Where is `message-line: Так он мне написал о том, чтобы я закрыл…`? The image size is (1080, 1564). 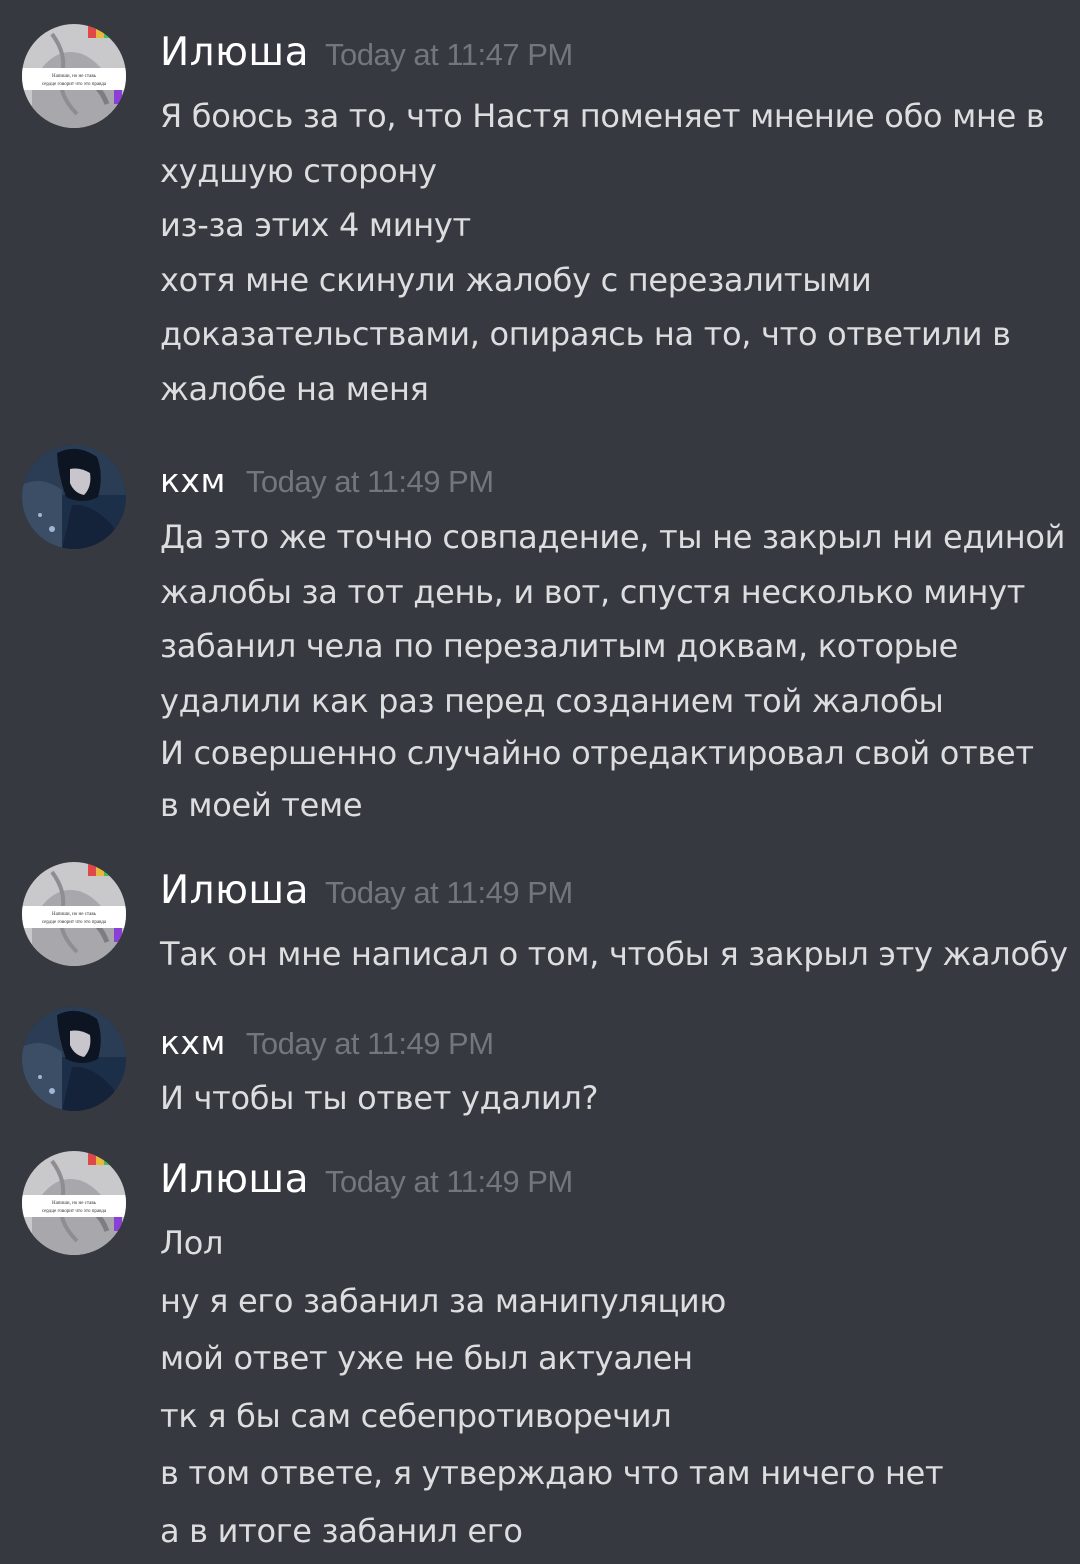 message-line: Так он мне написал о том, чтобы я закрыл… is located at coordinates (614, 954).